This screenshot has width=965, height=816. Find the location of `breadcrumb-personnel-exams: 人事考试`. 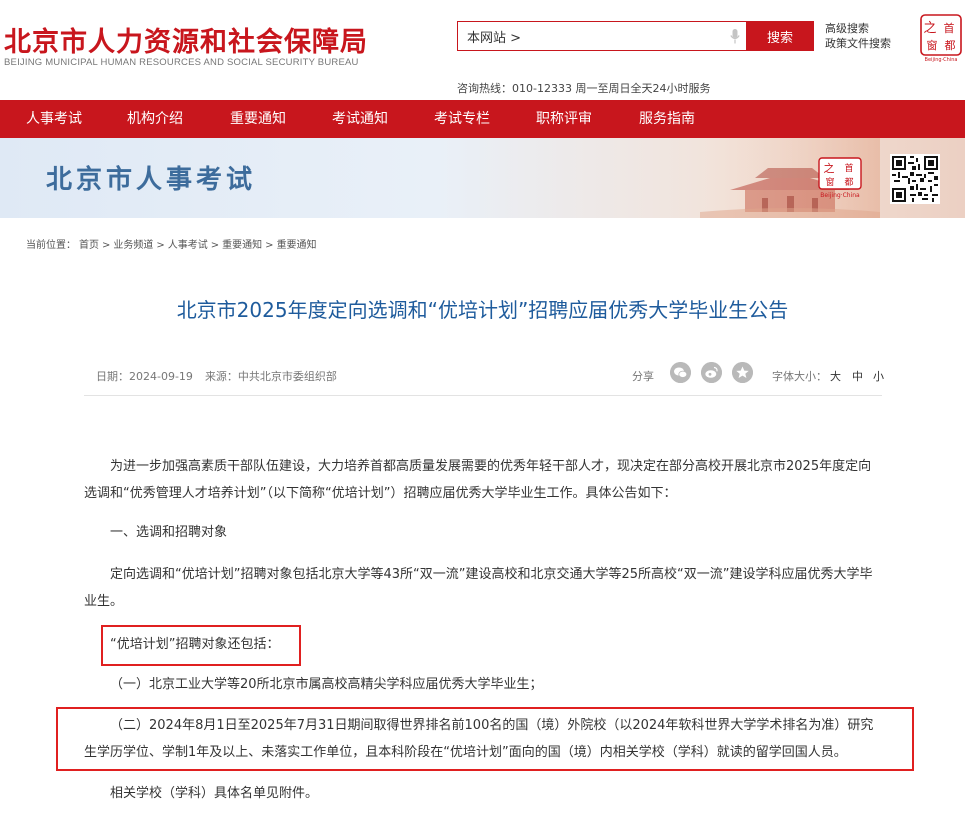

breadcrumb-personnel-exams: 人事考试 is located at coordinates (188, 245).